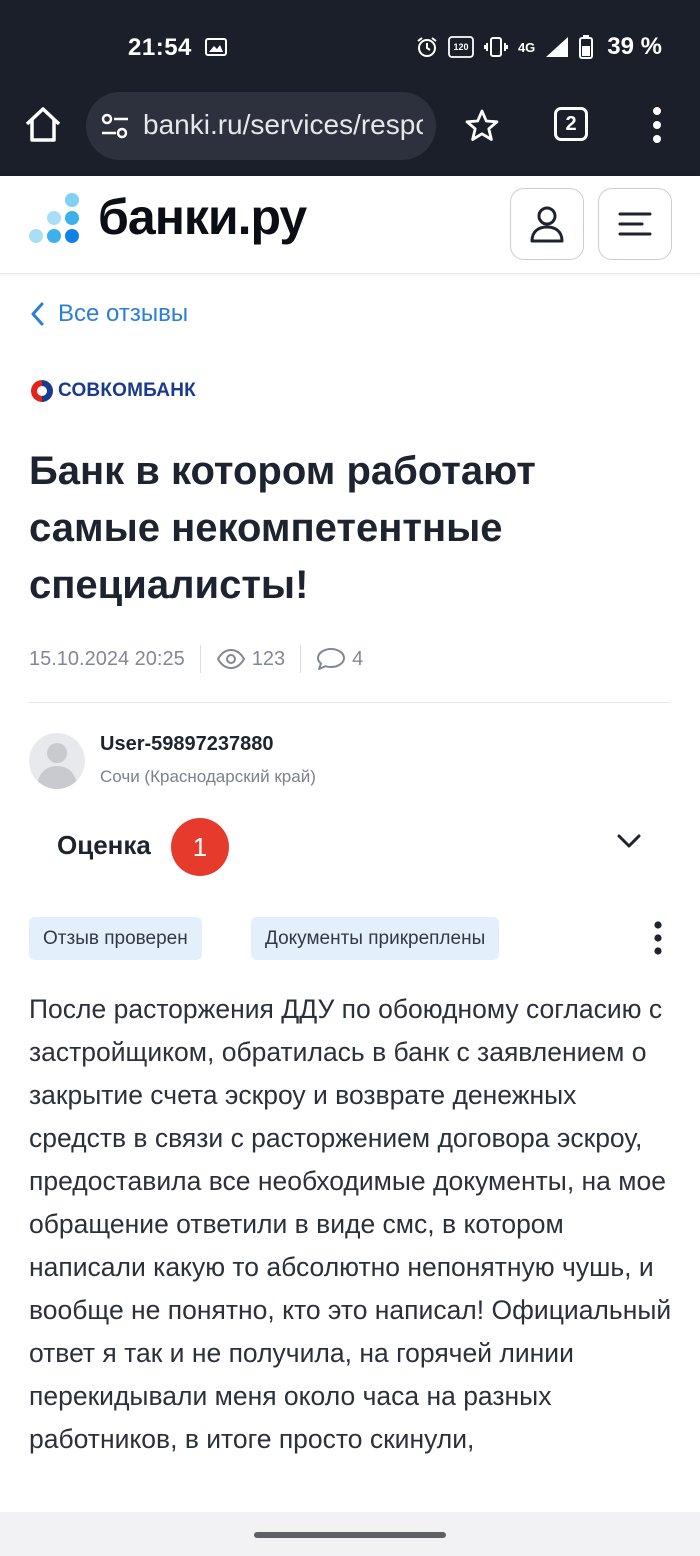 Image resolution: width=700 pixels, height=1556 pixels. What do you see at coordinates (104, 845) in the screenshot?
I see `rating-label: Оценка` at bounding box center [104, 845].